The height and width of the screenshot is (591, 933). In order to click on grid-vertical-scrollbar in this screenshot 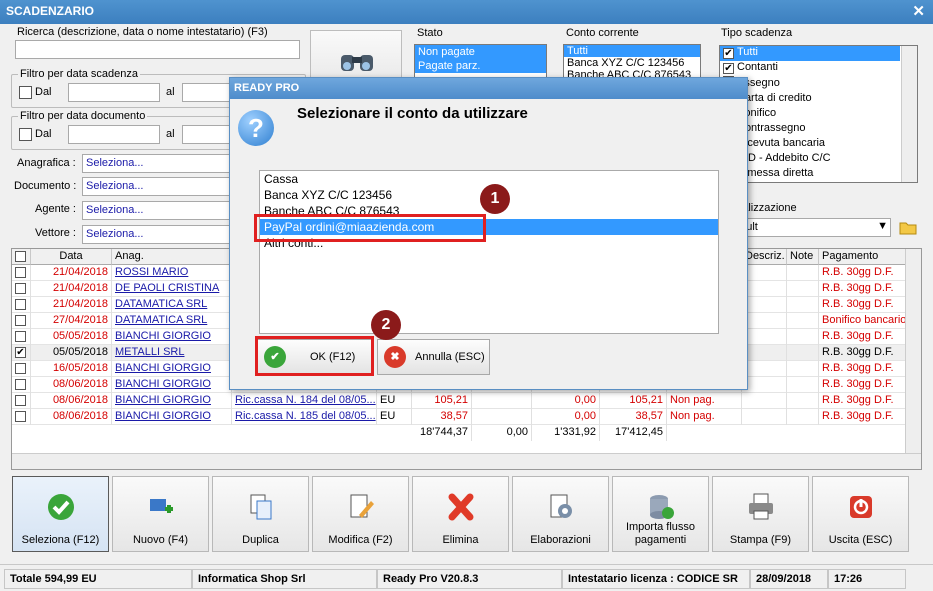, I will do `click(913, 351)`.